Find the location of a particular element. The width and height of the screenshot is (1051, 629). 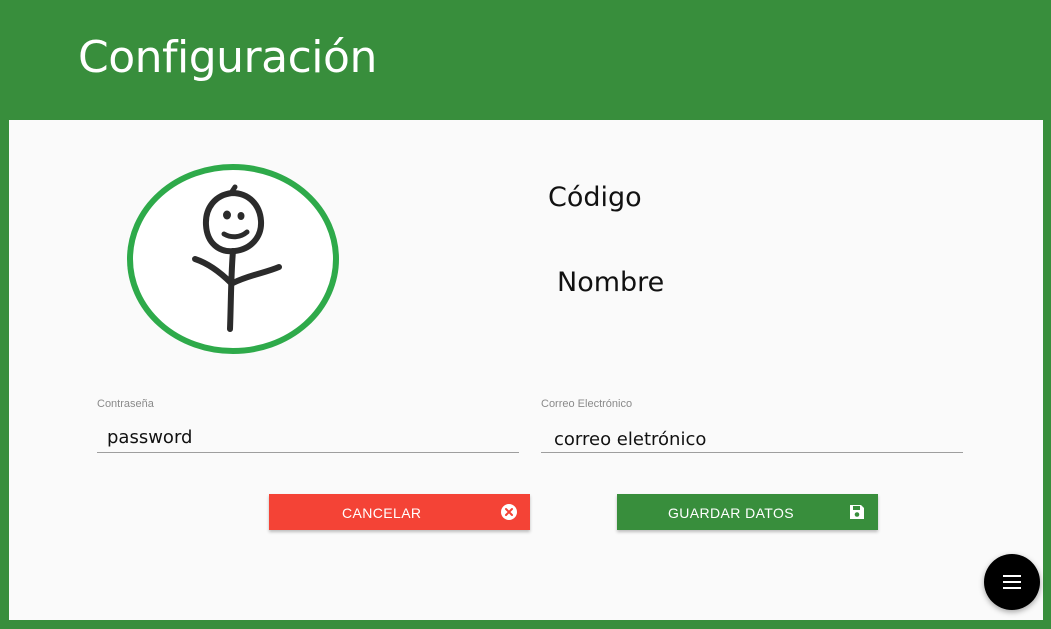

save-button-label: GUARDAR DATOS is located at coordinates (731, 513).